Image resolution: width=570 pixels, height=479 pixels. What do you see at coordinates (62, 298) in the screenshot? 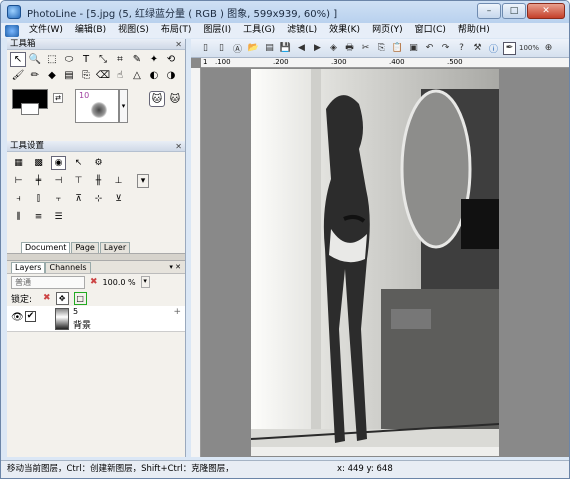
I see `lock-move-icon: ✥` at bounding box center [62, 298].